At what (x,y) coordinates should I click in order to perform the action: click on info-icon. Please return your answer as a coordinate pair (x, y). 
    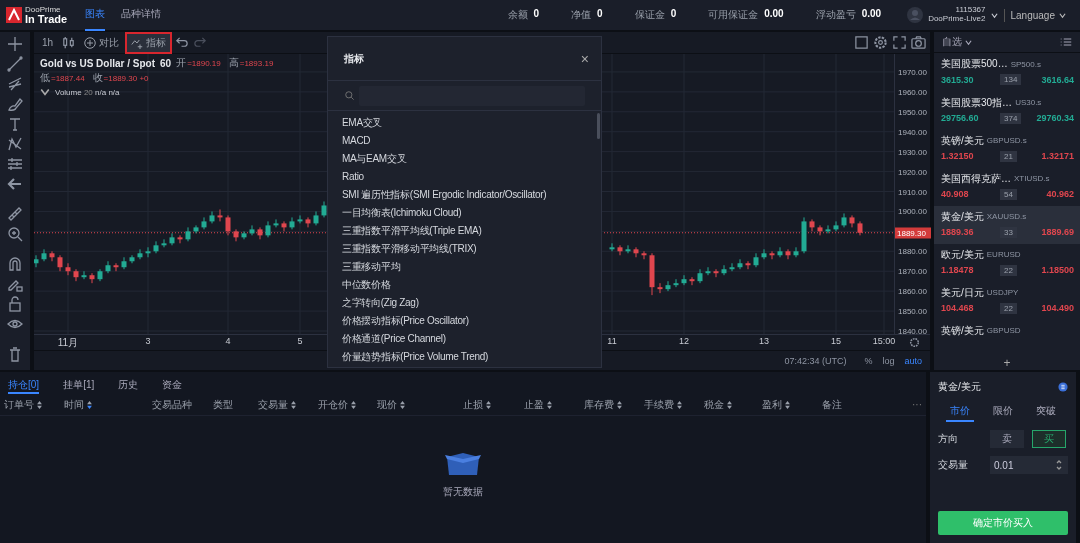
    Looking at the image, I should click on (1063, 387).